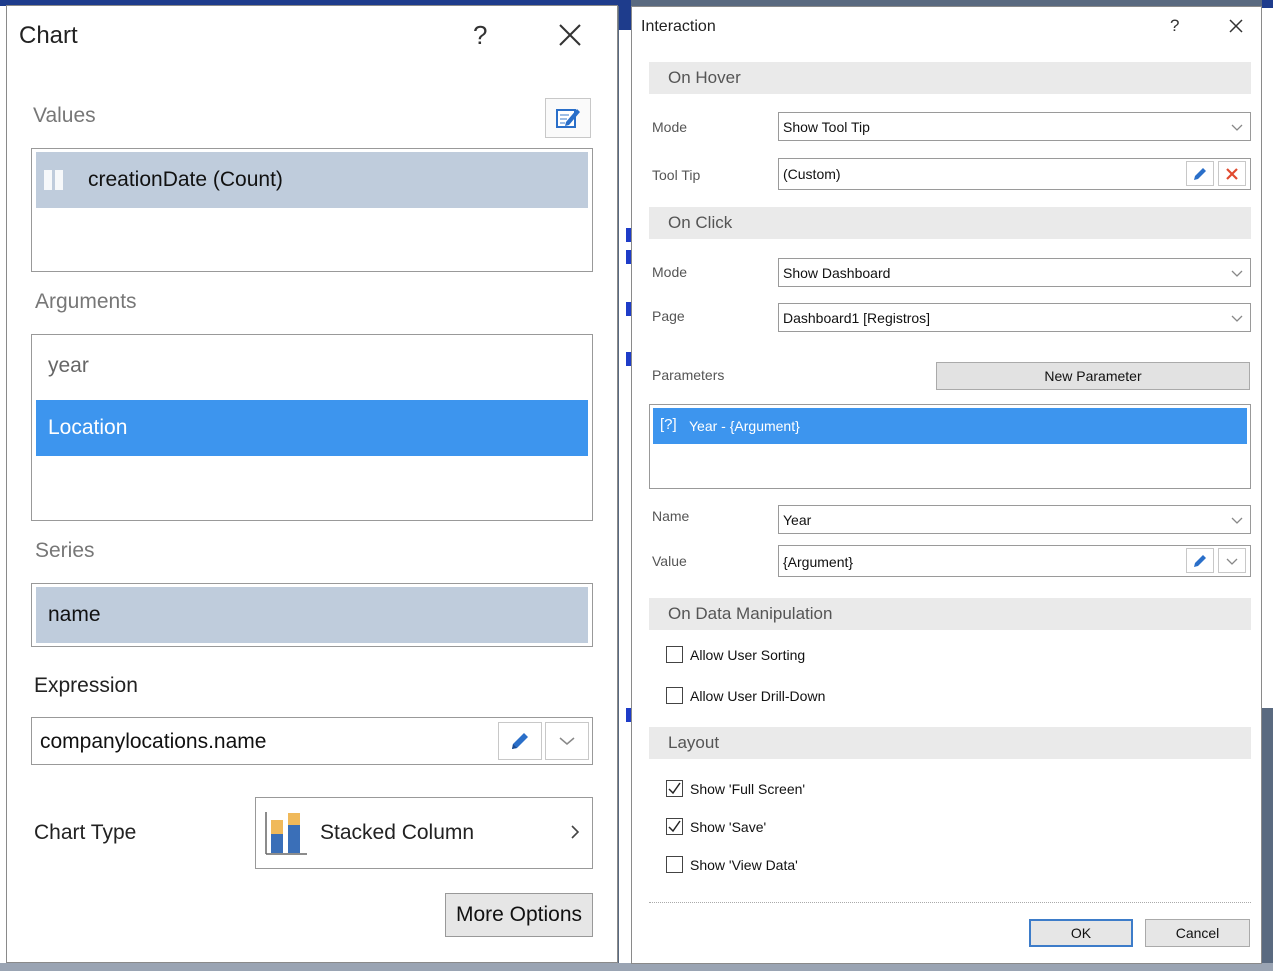  I want to click on series-item: name, so click(312, 615).